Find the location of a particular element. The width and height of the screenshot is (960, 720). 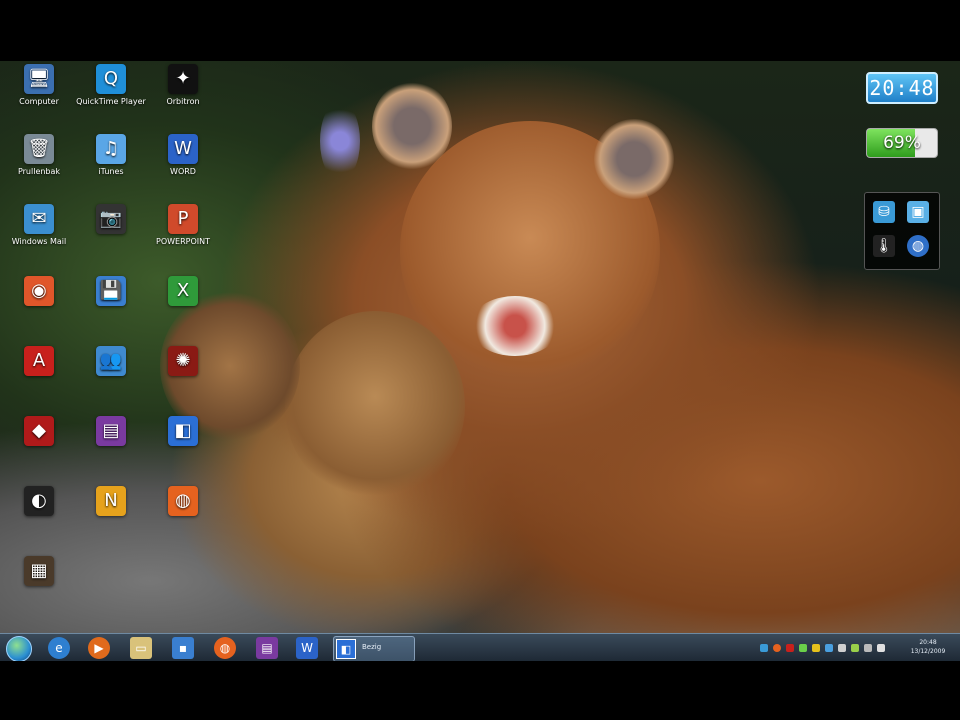

pdf-icon: A is located at coordinates (39, 361).